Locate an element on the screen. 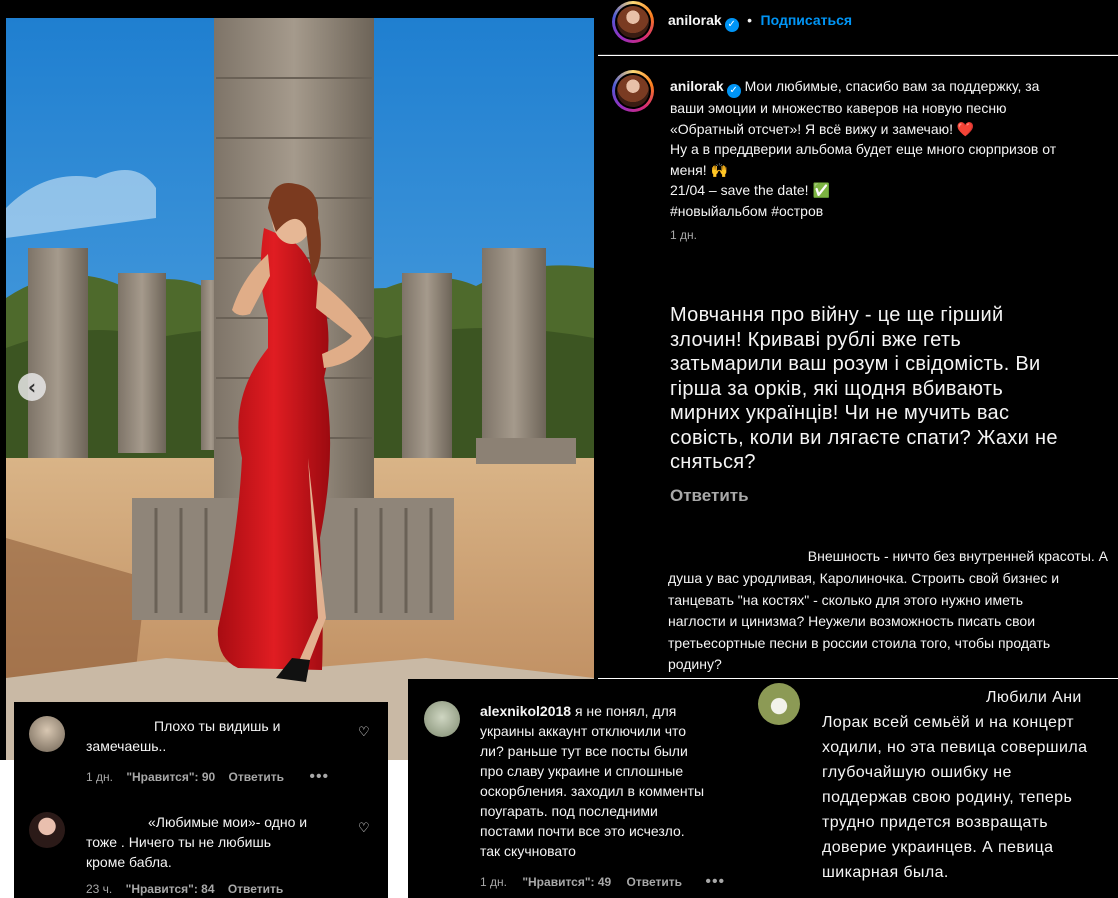 This screenshot has height=898, width=1118. comment-line: так скучновато is located at coordinates (528, 851).